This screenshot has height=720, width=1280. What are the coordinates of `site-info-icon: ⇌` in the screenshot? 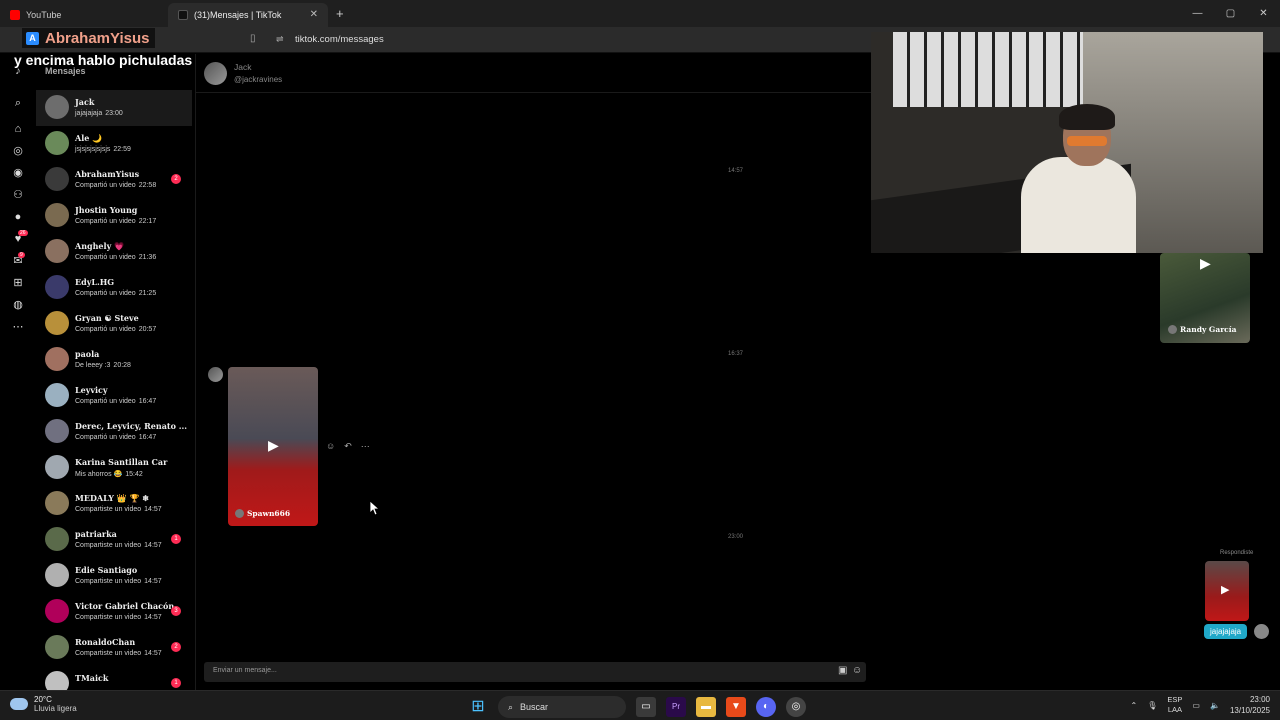 It's located at (280, 39).